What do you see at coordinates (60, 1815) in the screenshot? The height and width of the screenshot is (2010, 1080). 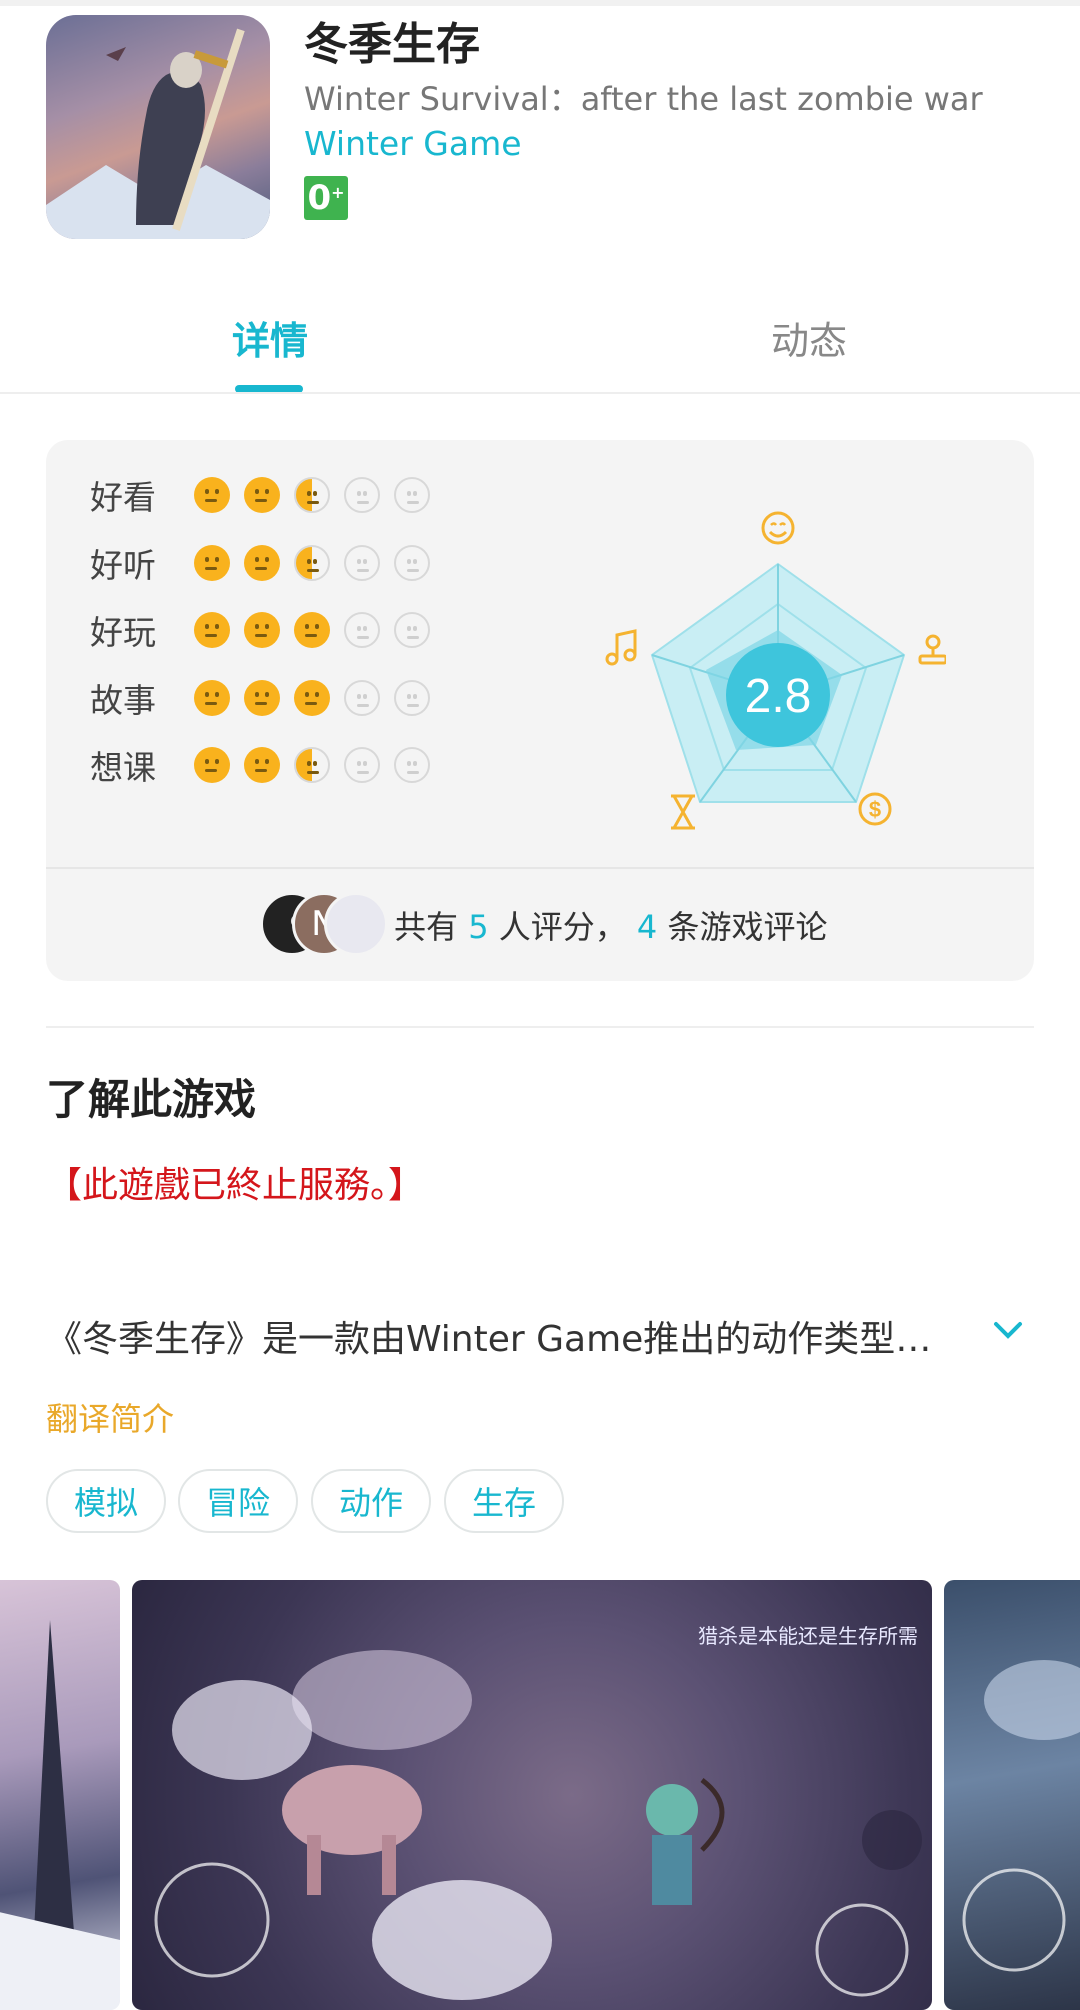 I see `pine-tree-icon` at bounding box center [60, 1815].